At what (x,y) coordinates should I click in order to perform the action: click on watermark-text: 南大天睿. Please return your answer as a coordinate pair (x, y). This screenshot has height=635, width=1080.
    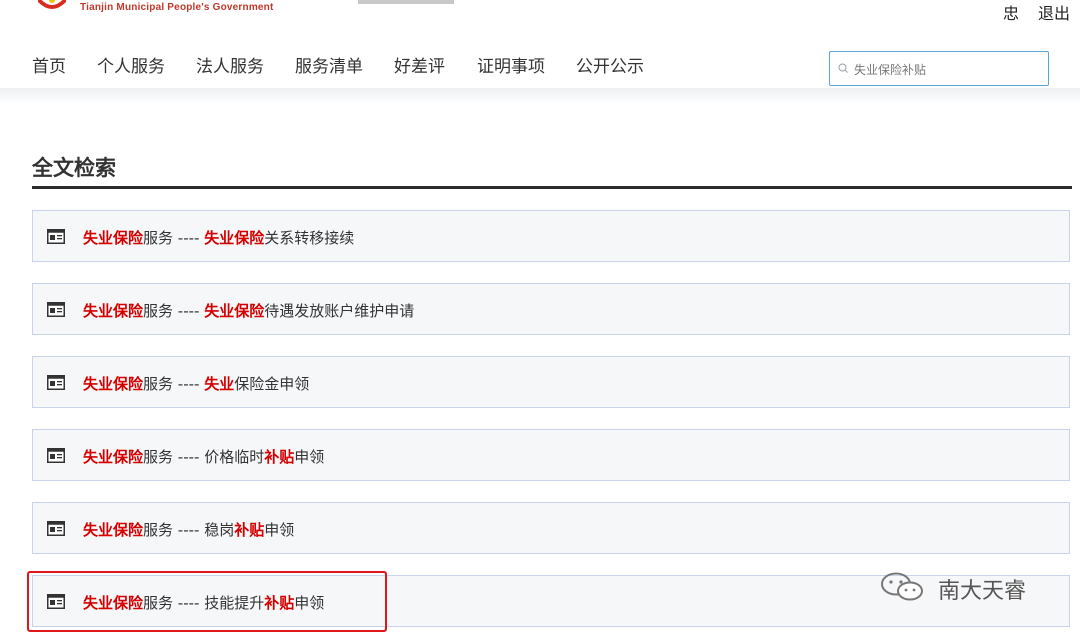
    Looking at the image, I should click on (982, 591).